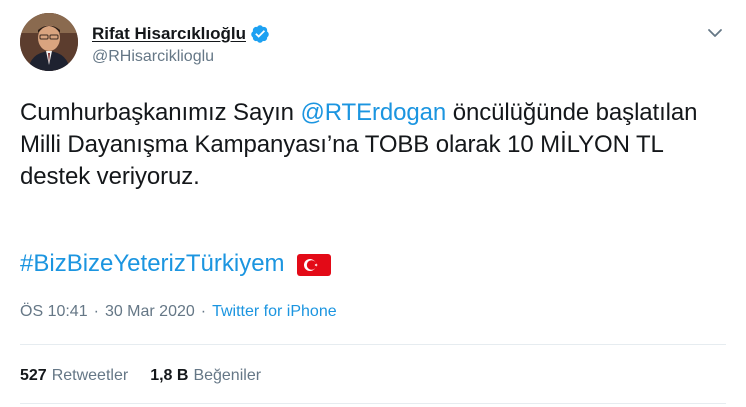 The height and width of the screenshot is (407, 746). Describe the element at coordinates (373, 344) in the screenshot. I see `divider-top` at that location.